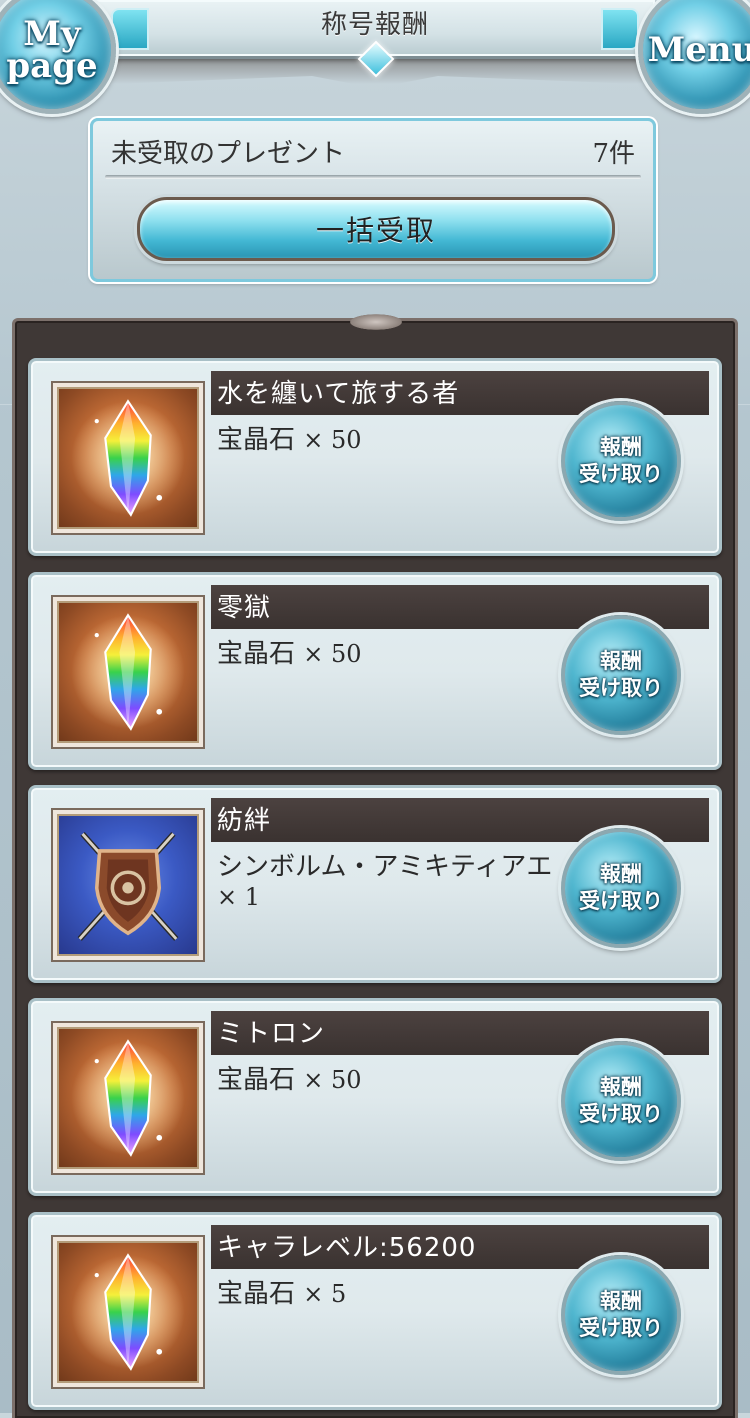  Describe the element at coordinates (698, 49) in the screenshot. I see `menu-label: Menu` at that location.